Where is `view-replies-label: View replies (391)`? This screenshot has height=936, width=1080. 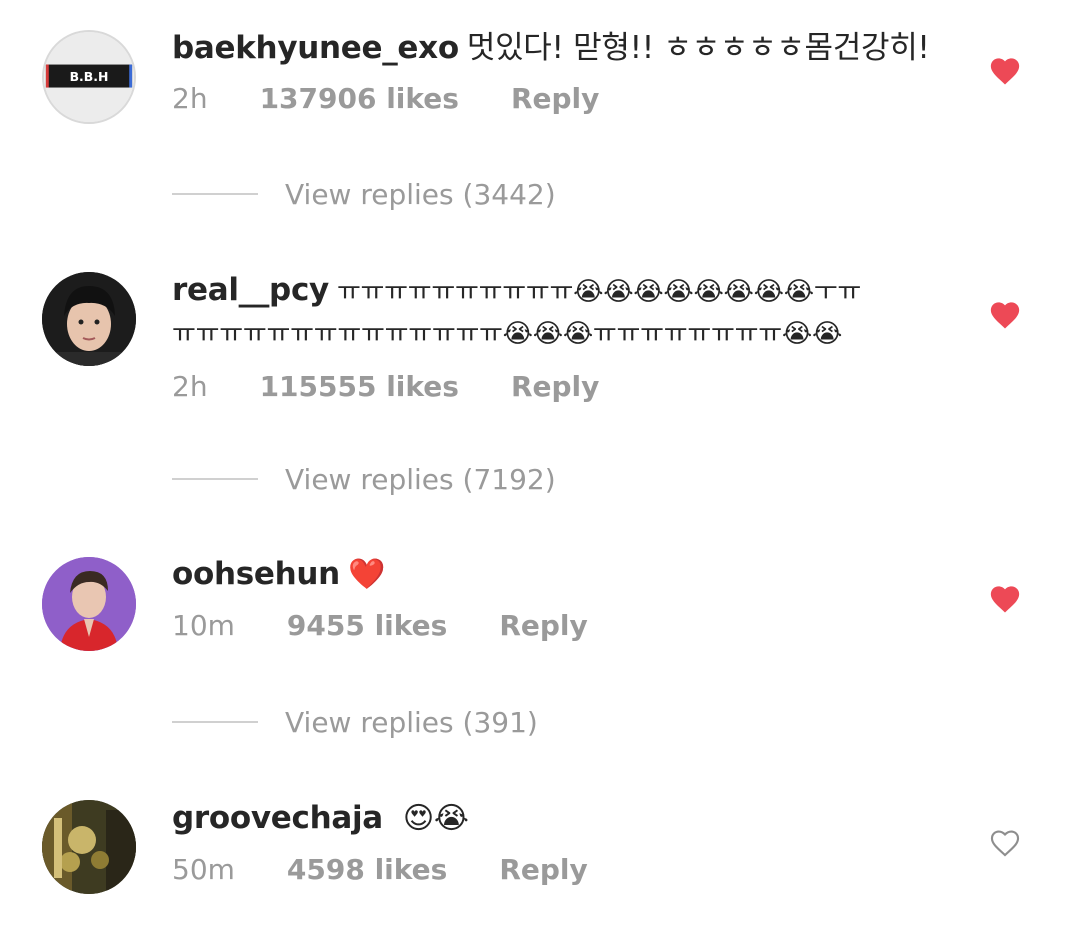 view-replies-label: View replies (391) is located at coordinates (411, 722).